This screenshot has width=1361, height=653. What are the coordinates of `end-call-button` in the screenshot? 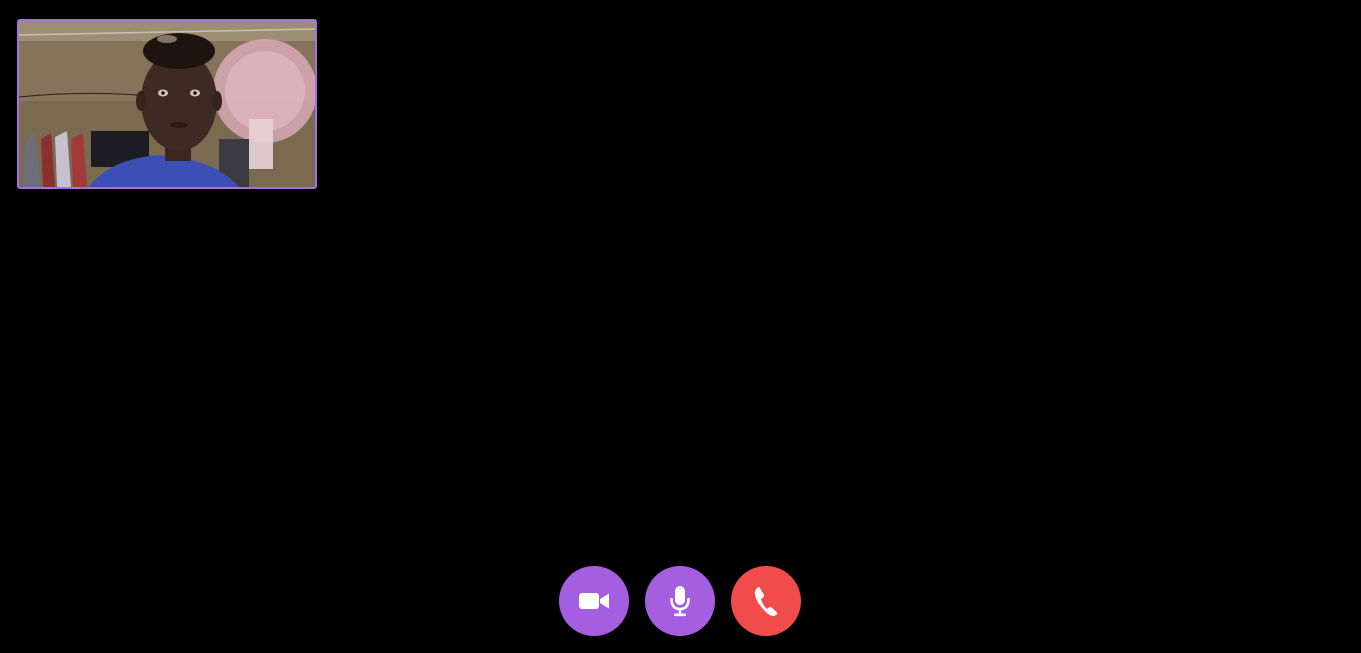 It's located at (766, 601).